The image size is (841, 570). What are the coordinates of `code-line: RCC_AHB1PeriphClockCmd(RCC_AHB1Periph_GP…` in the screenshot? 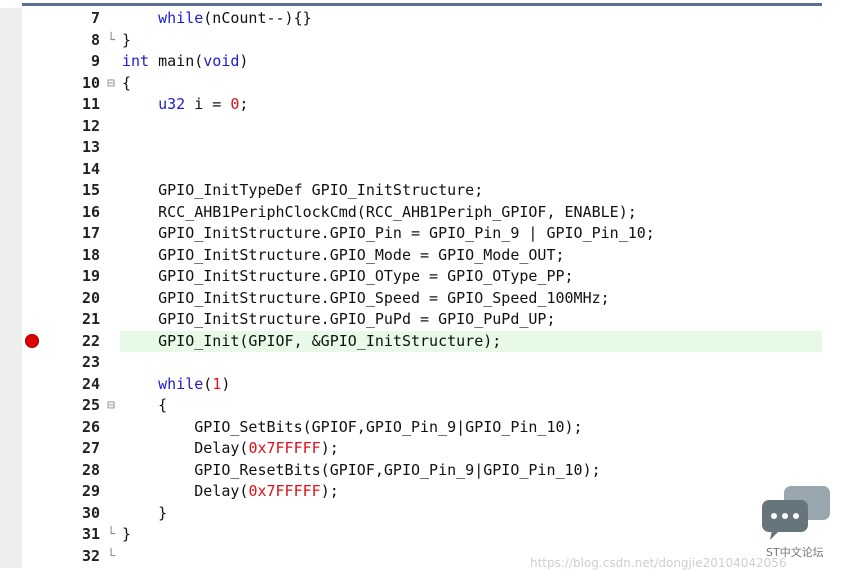 It's located at (379, 213).